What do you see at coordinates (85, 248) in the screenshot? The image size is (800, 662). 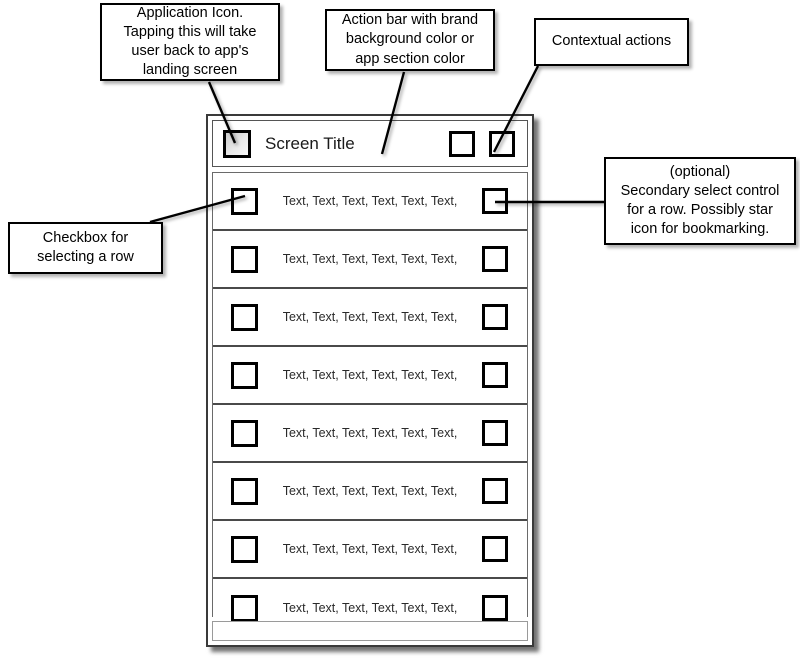 I see `callout-row-checkbox: Checkbox for selecting a row` at bounding box center [85, 248].